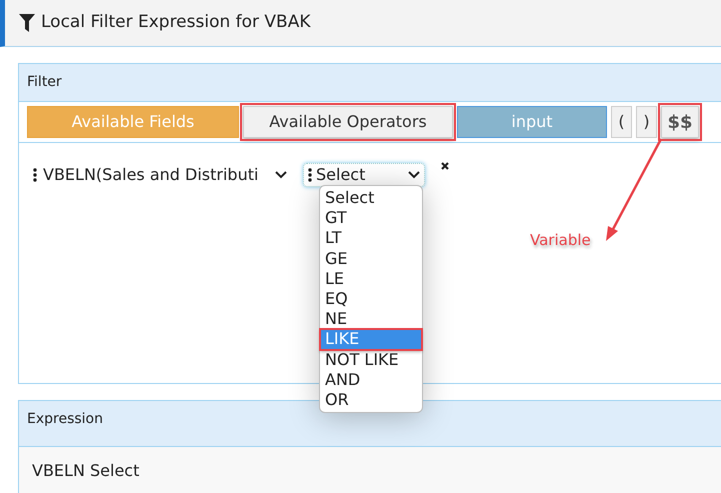 Image resolution: width=721 pixels, height=493 pixels. What do you see at coordinates (371, 299) in the screenshot?
I see `dropdown-option: EQ` at bounding box center [371, 299].